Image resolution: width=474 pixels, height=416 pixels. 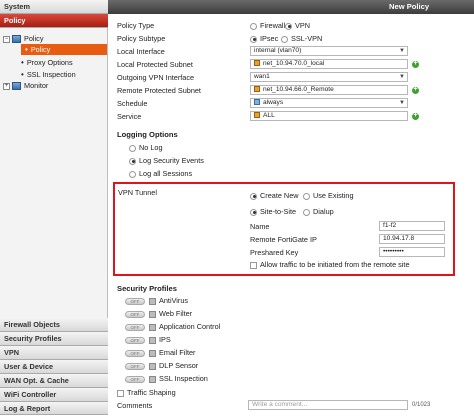 I want to click on policy-subtype-sslvpn: SSL-VPN, so click(x=301, y=38).